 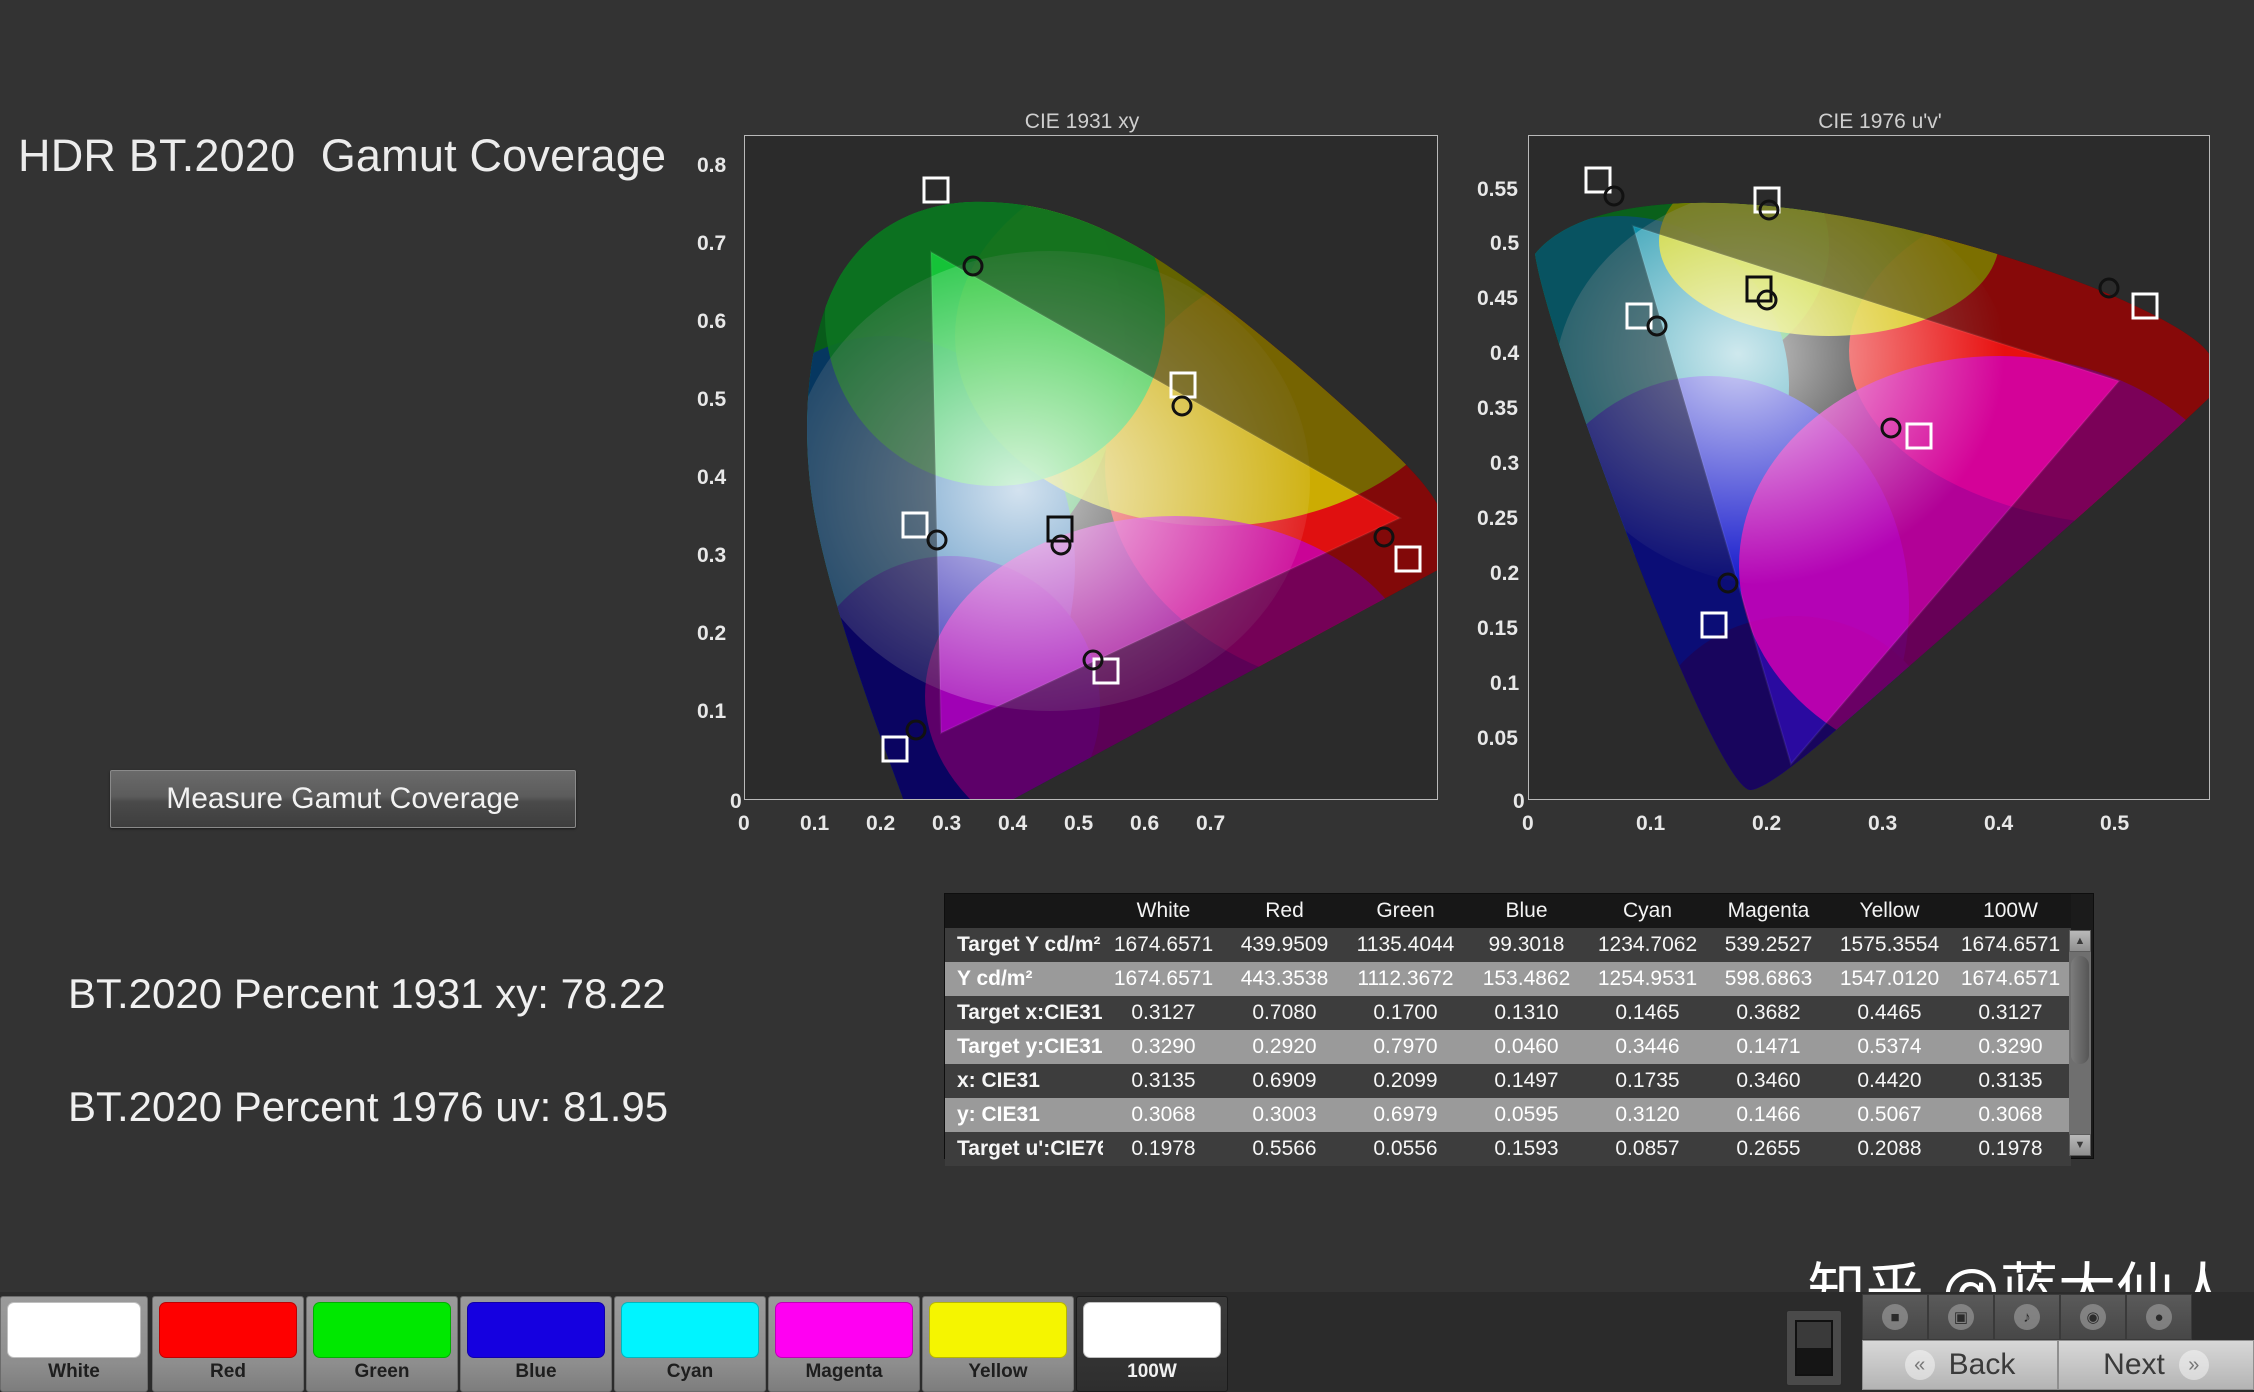 I want to click on table-cell: 598.6863, so click(x=1768, y=979).